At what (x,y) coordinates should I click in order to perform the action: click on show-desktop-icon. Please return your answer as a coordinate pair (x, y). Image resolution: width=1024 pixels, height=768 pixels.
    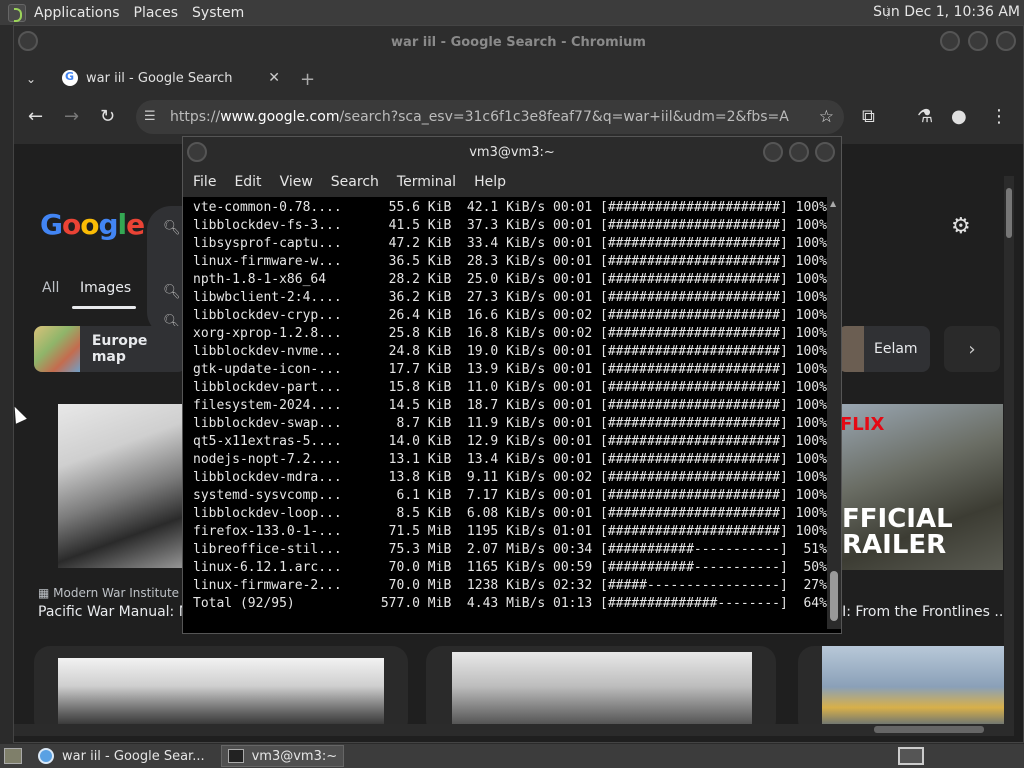
    Looking at the image, I should click on (13, 756).